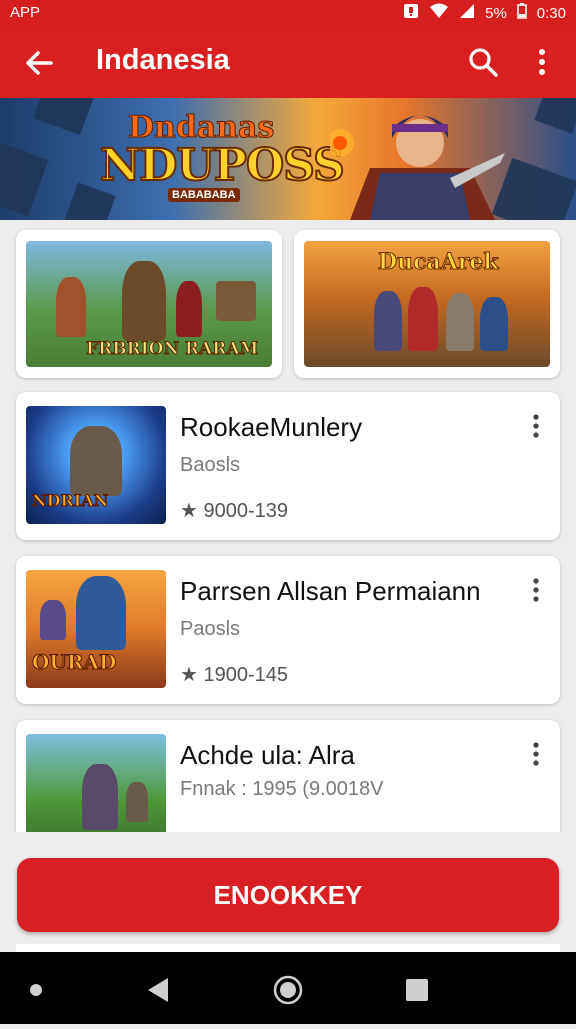  Describe the element at coordinates (288, 466) in the screenshot. I see `list-item: NDRIAN RookaeMunlery Baosls ★ 9000-139` at that location.